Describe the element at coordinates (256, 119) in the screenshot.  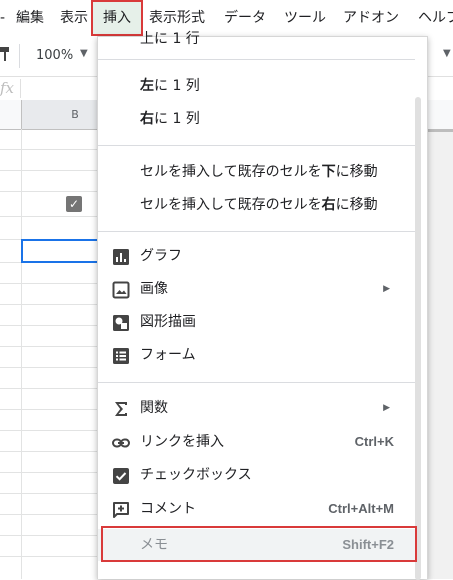
I see `menu-item-insert-col-right: 右に 1 列` at that location.